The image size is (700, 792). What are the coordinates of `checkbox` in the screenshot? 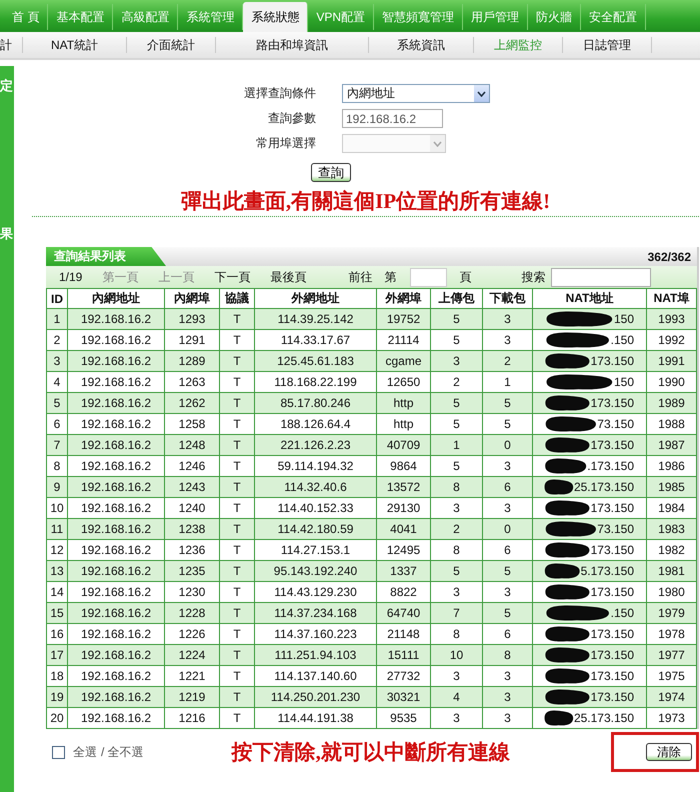 It's located at (58, 752).